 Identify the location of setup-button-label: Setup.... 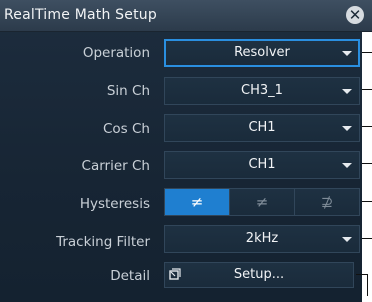
(259, 274).